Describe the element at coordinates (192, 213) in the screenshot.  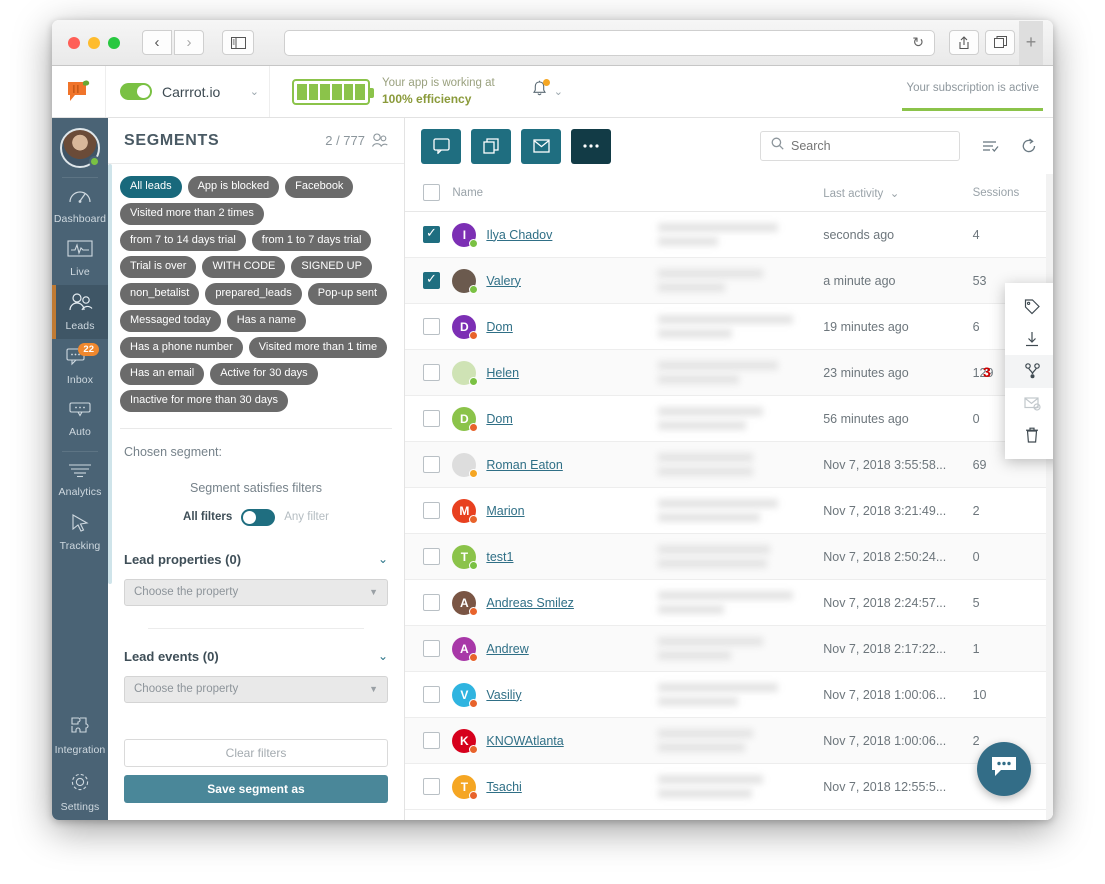
I see `segment-tag: Visited more than 2 times` at that location.